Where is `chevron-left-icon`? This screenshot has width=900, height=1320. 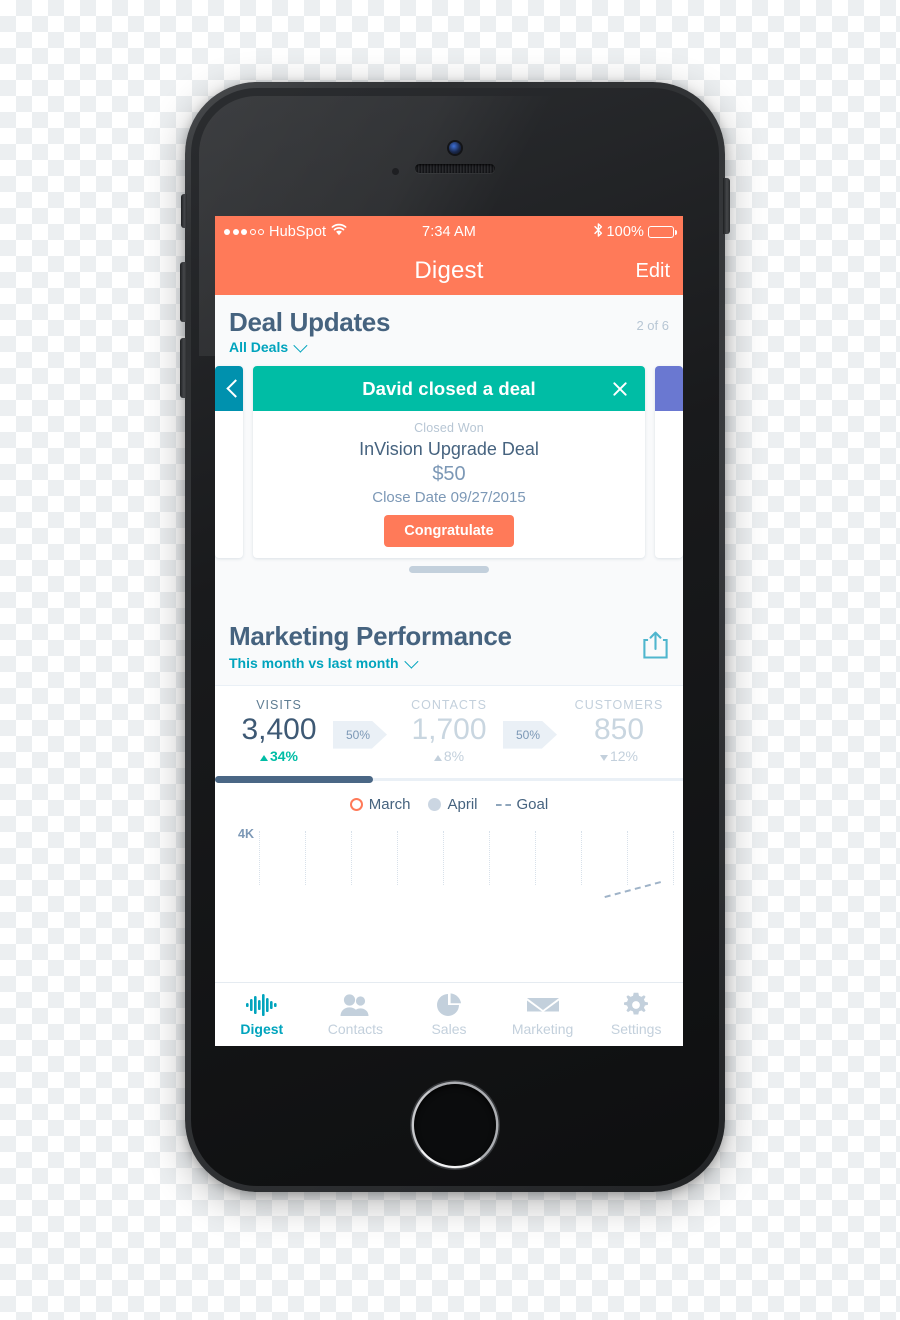 chevron-left-icon is located at coordinates (234, 388).